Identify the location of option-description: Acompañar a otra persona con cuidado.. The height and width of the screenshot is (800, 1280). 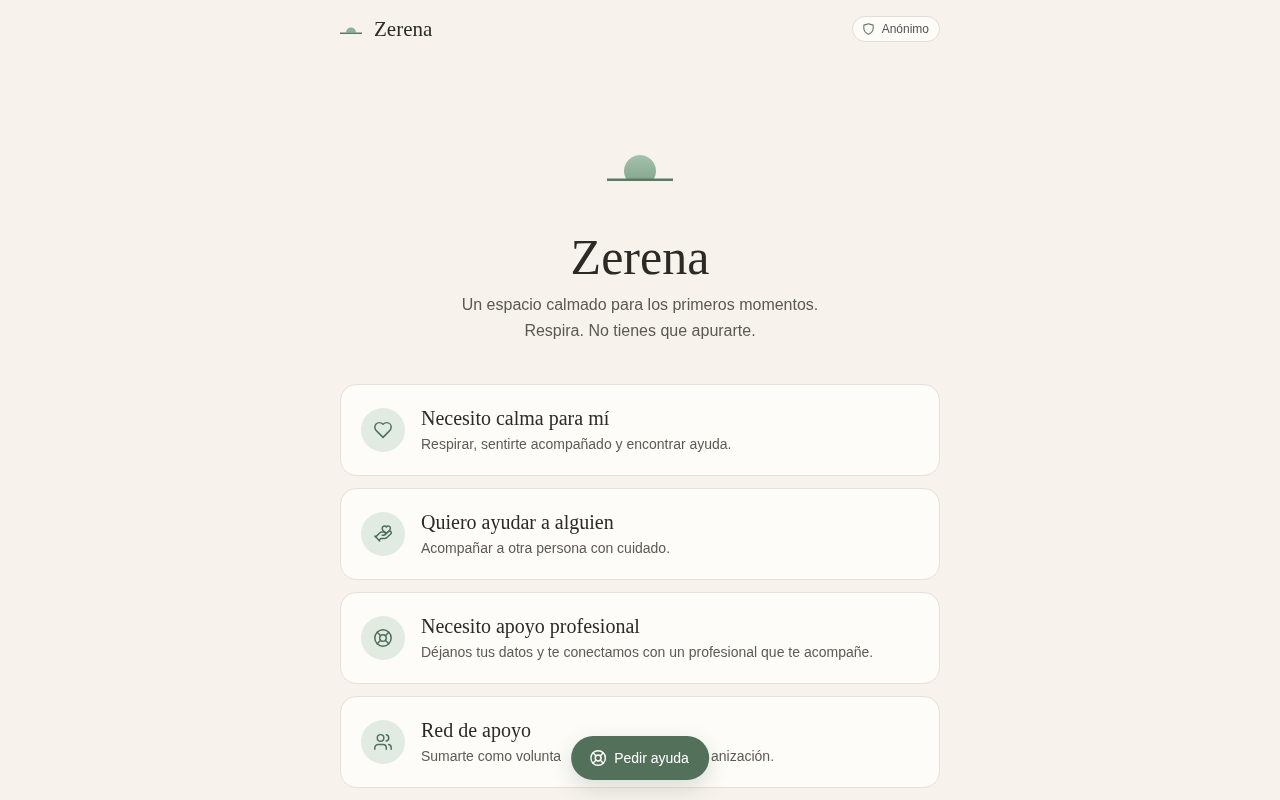
(546, 548).